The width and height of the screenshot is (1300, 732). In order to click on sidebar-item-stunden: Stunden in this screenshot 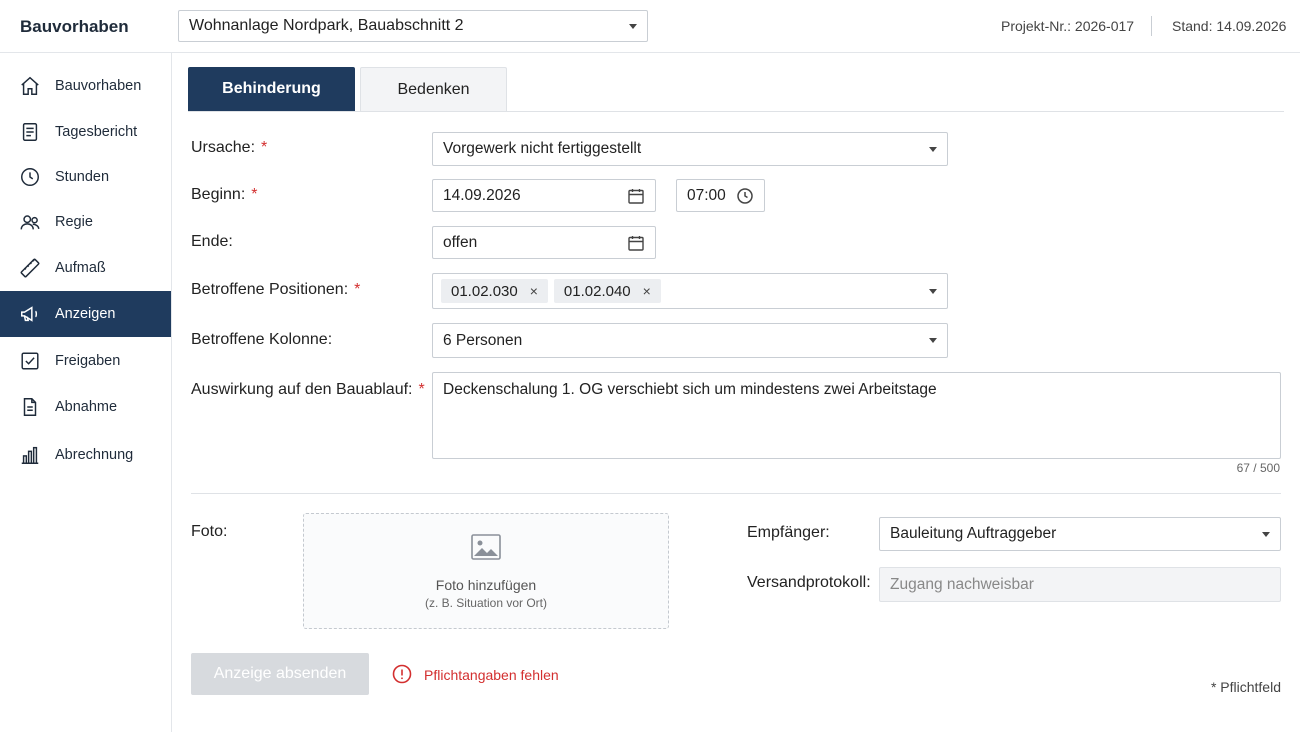, I will do `click(85, 177)`.